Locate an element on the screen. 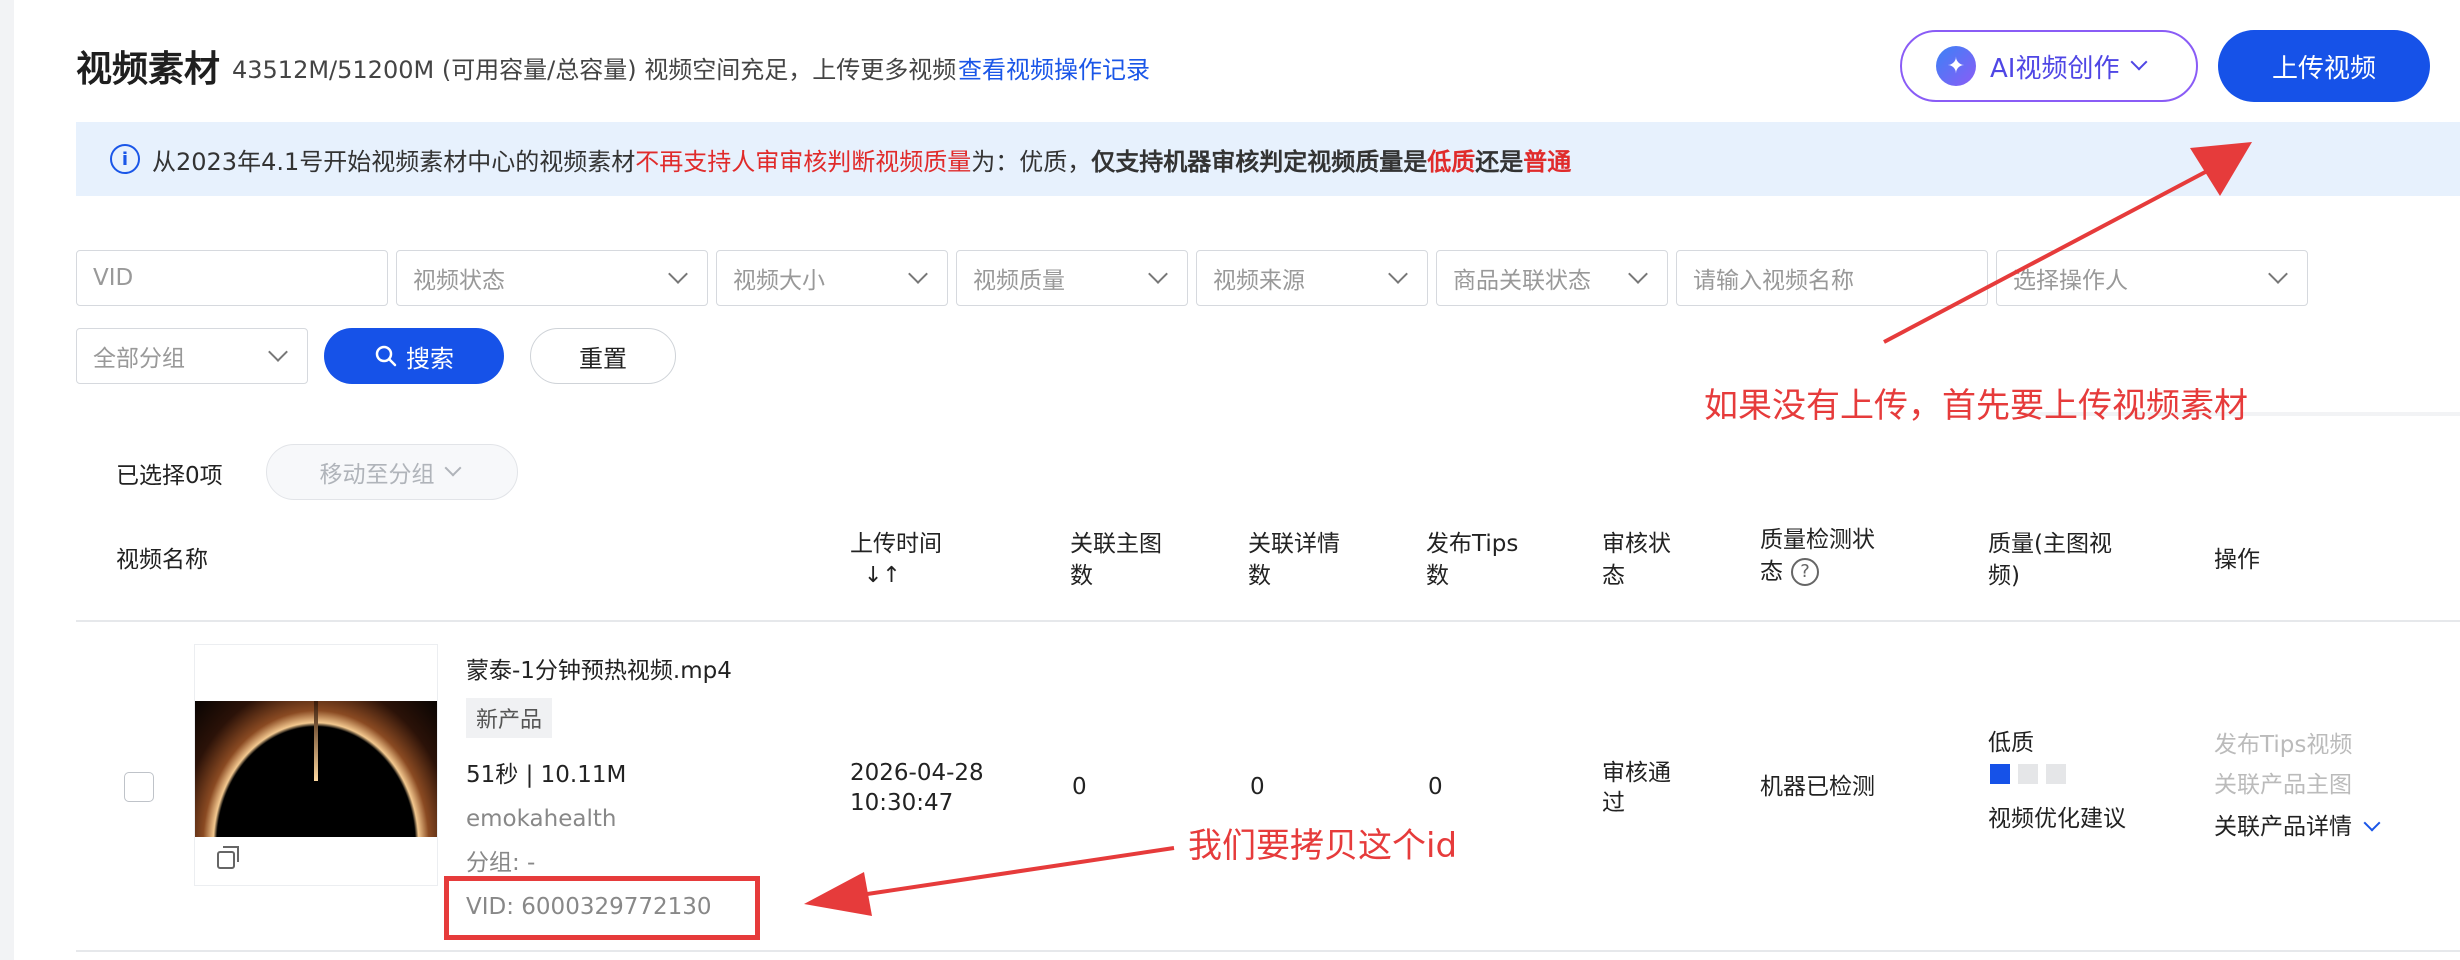 This screenshot has height=960, width=2460. arrow-to-vid-line is located at coordinates (1014, 872).